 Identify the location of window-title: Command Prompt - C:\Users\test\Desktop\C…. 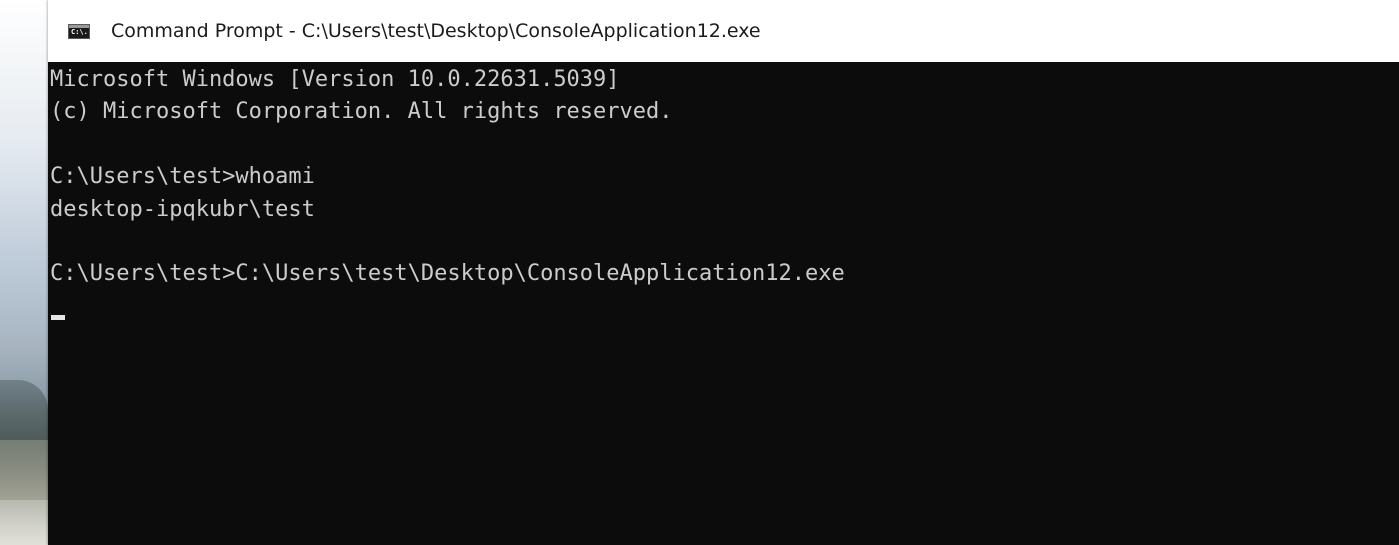
(436, 31).